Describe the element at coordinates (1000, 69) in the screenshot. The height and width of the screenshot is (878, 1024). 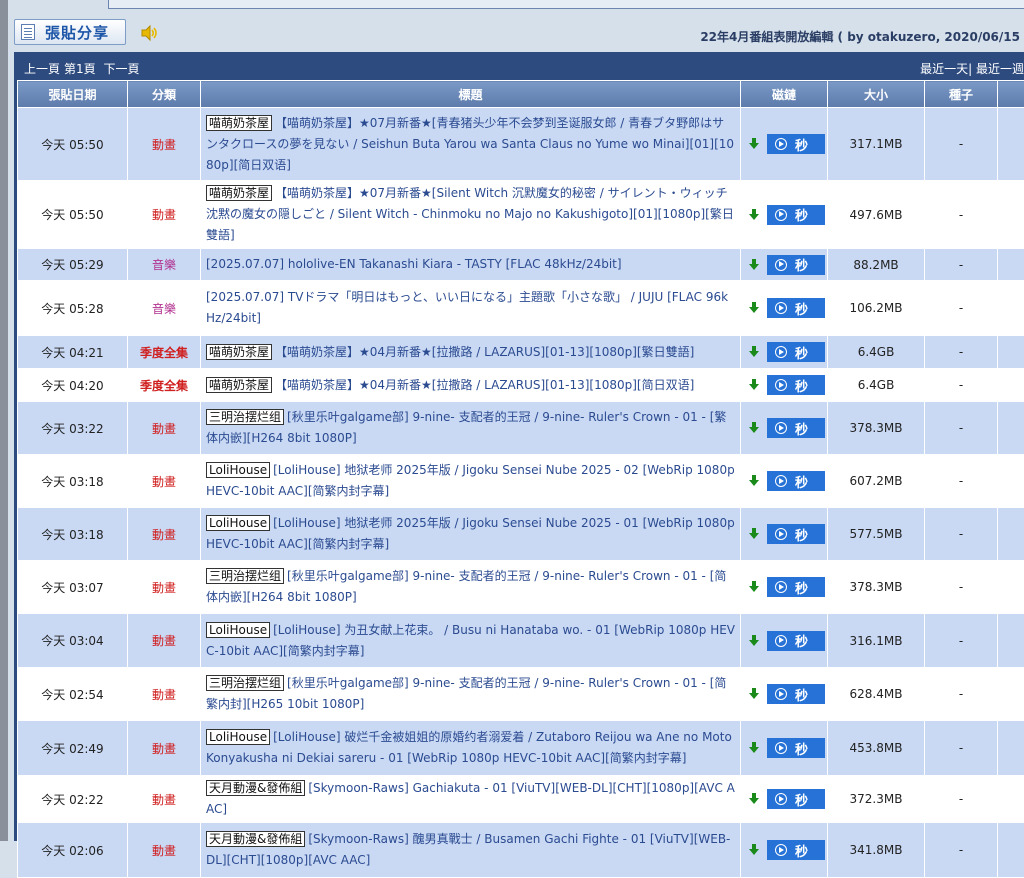
I see `recent-week-link: 最近一週` at that location.